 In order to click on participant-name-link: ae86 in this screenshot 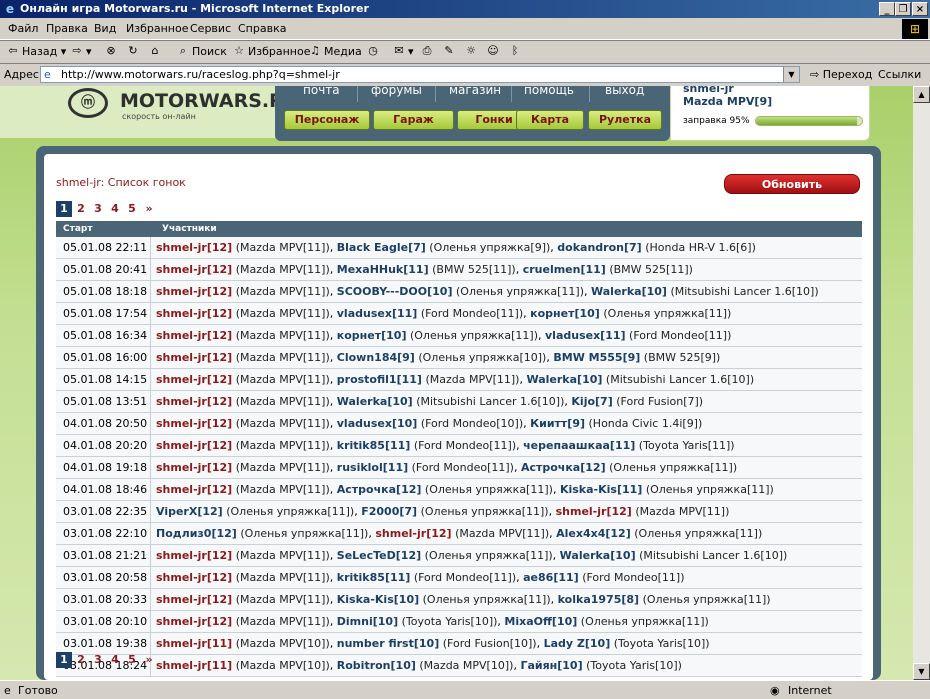, I will do `click(538, 577)`.